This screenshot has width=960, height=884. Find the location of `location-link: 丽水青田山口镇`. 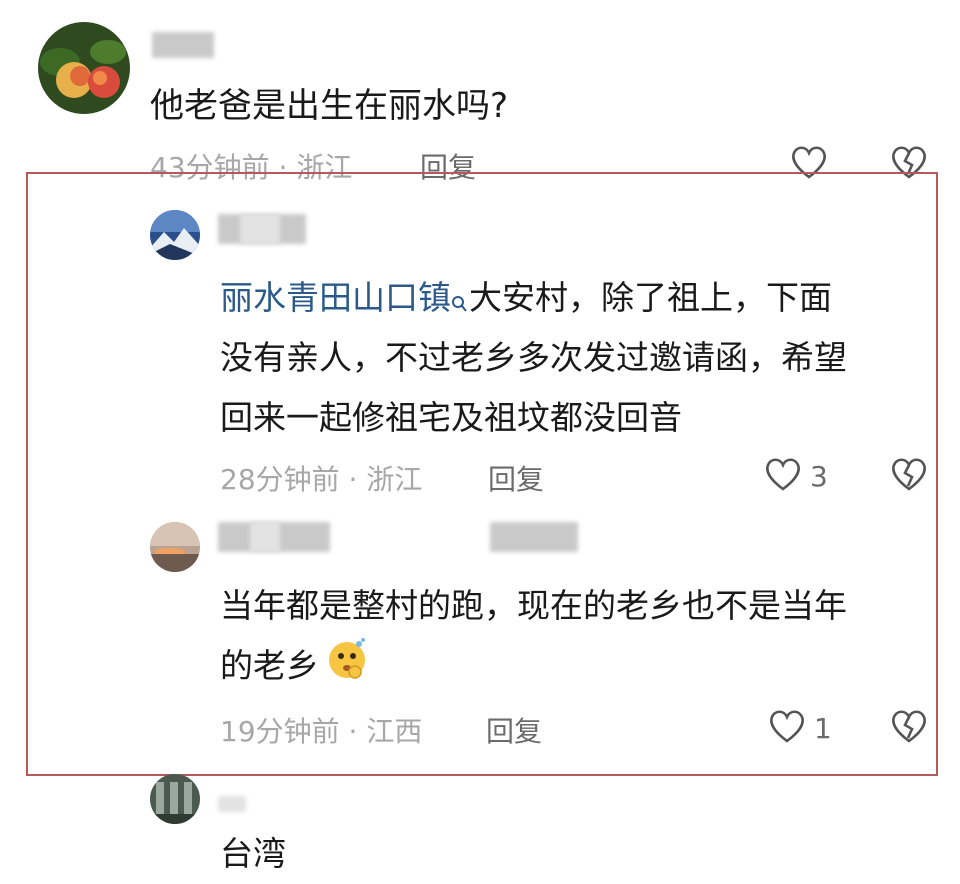

location-link: 丽水青田山口镇 is located at coordinates (335, 297).